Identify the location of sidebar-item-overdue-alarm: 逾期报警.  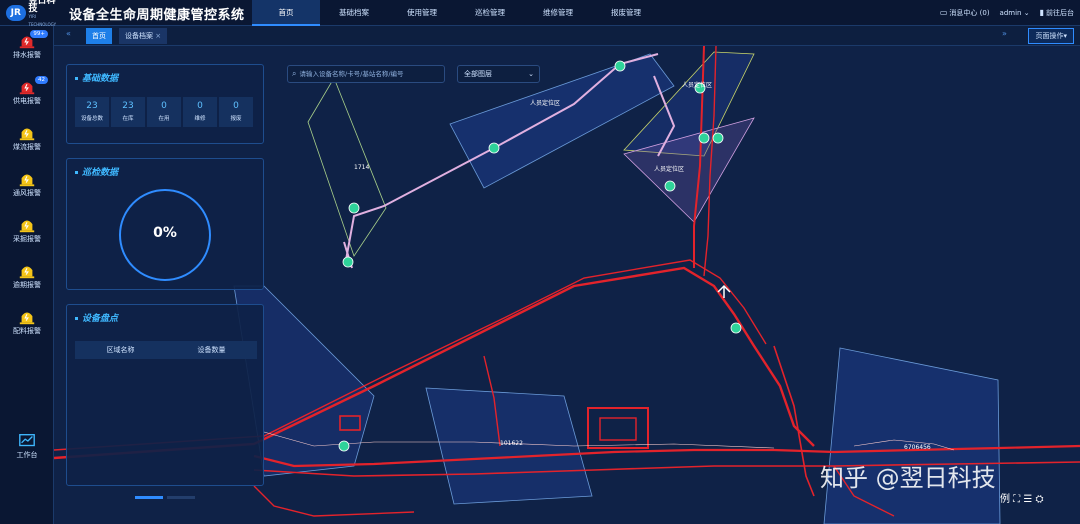
(27, 276).